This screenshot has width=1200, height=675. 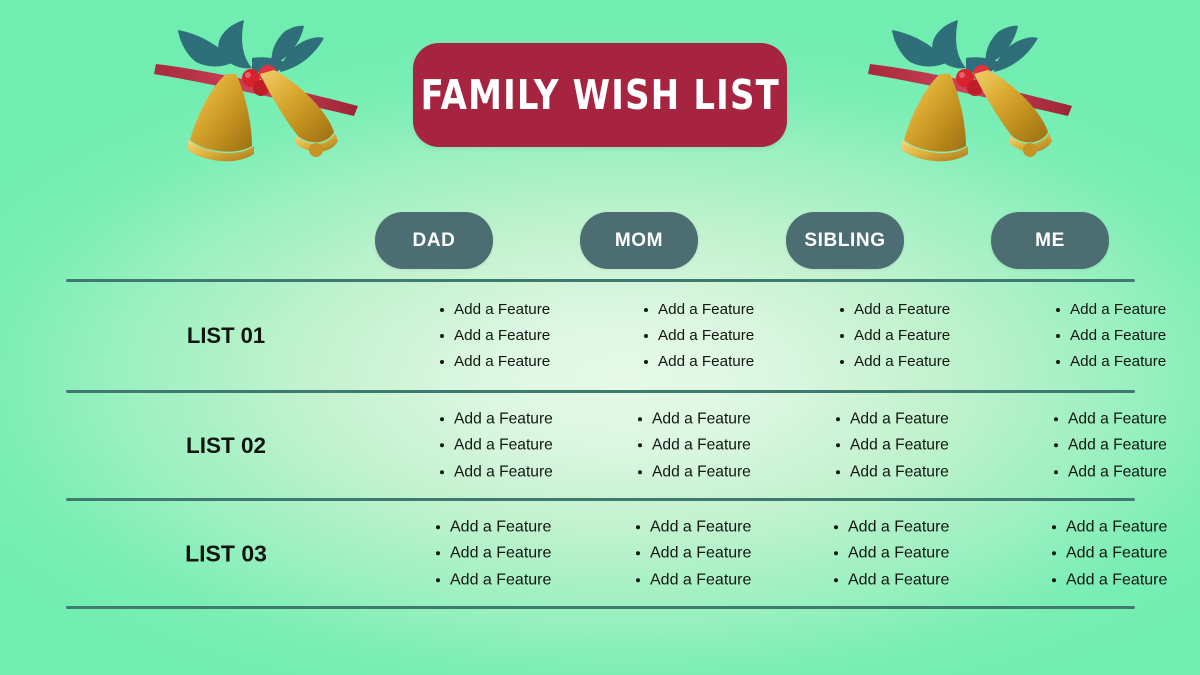 I want to click on christmas-bells-right-decoration, so click(x=977, y=97).